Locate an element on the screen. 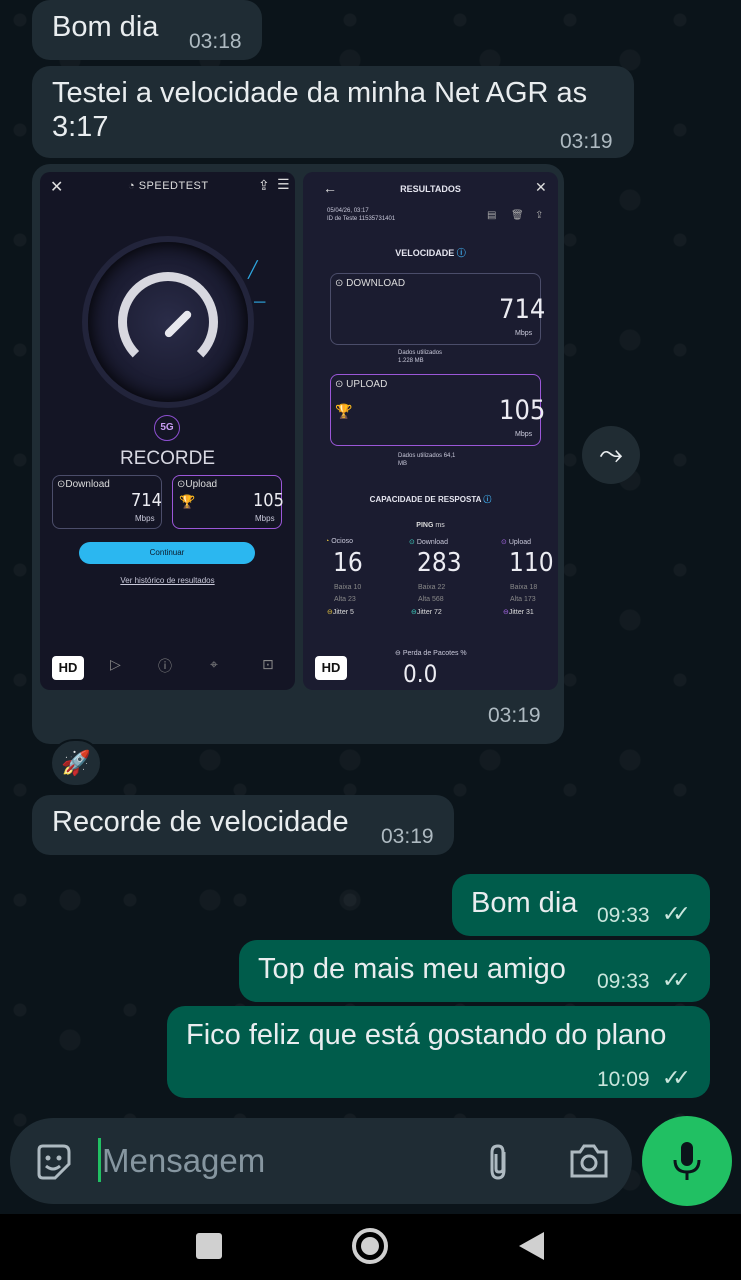 This screenshot has height=1280, width=741. message-bubble-incoming: Bom dia 03:18 is located at coordinates (147, 30).